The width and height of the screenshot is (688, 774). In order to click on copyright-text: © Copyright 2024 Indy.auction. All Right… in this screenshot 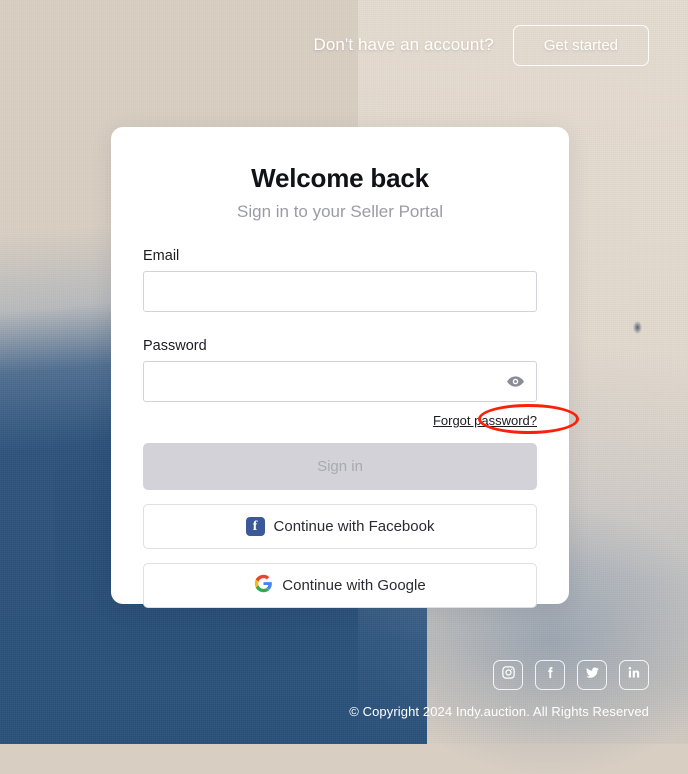, I will do `click(499, 711)`.